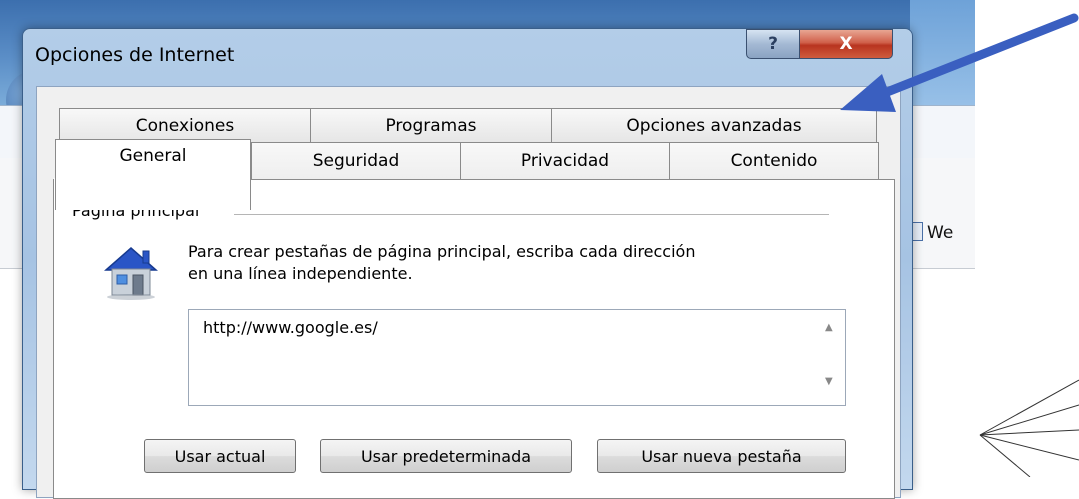  What do you see at coordinates (467, 58) in the screenshot?
I see `title-bar: Opciones de Internet ? X` at bounding box center [467, 58].